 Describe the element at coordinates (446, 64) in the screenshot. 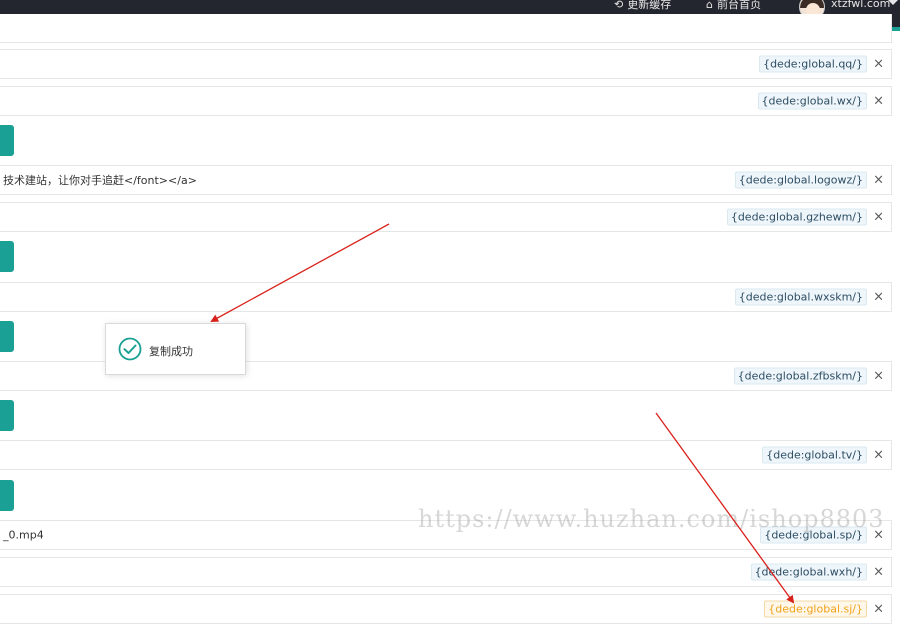

I see `setting-row-qq: {dede:global.qq/} ×` at that location.